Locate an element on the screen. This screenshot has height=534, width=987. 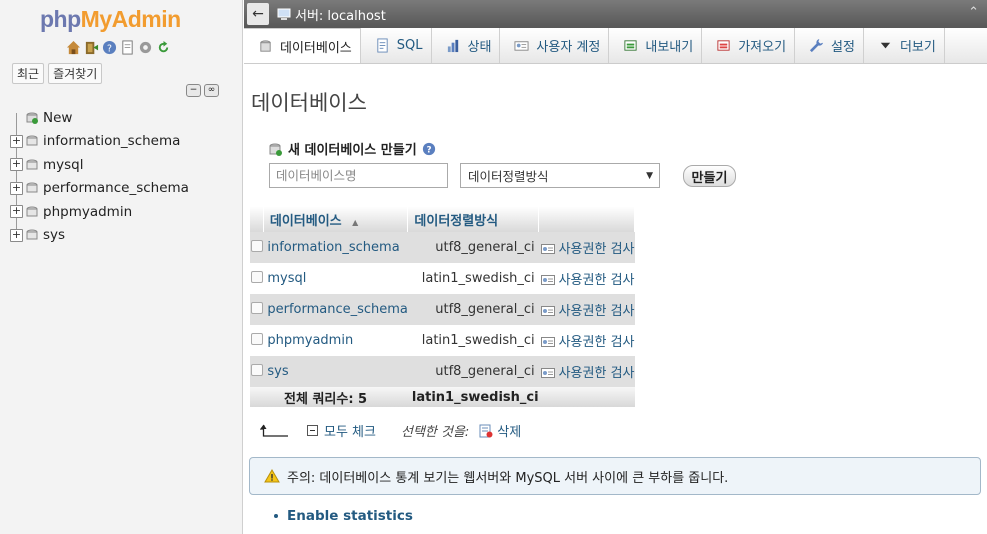
reload-icon is located at coordinates (163, 47).